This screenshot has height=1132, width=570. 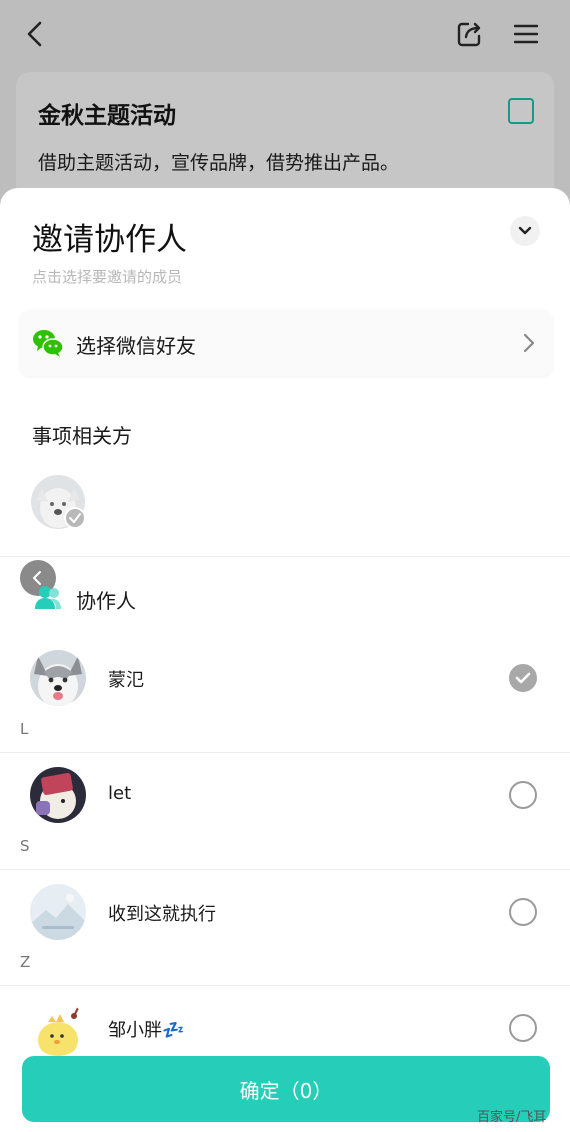 What do you see at coordinates (106, 601) in the screenshot?
I see `collaborators-label: 协作人` at bounding box center [106, 601].